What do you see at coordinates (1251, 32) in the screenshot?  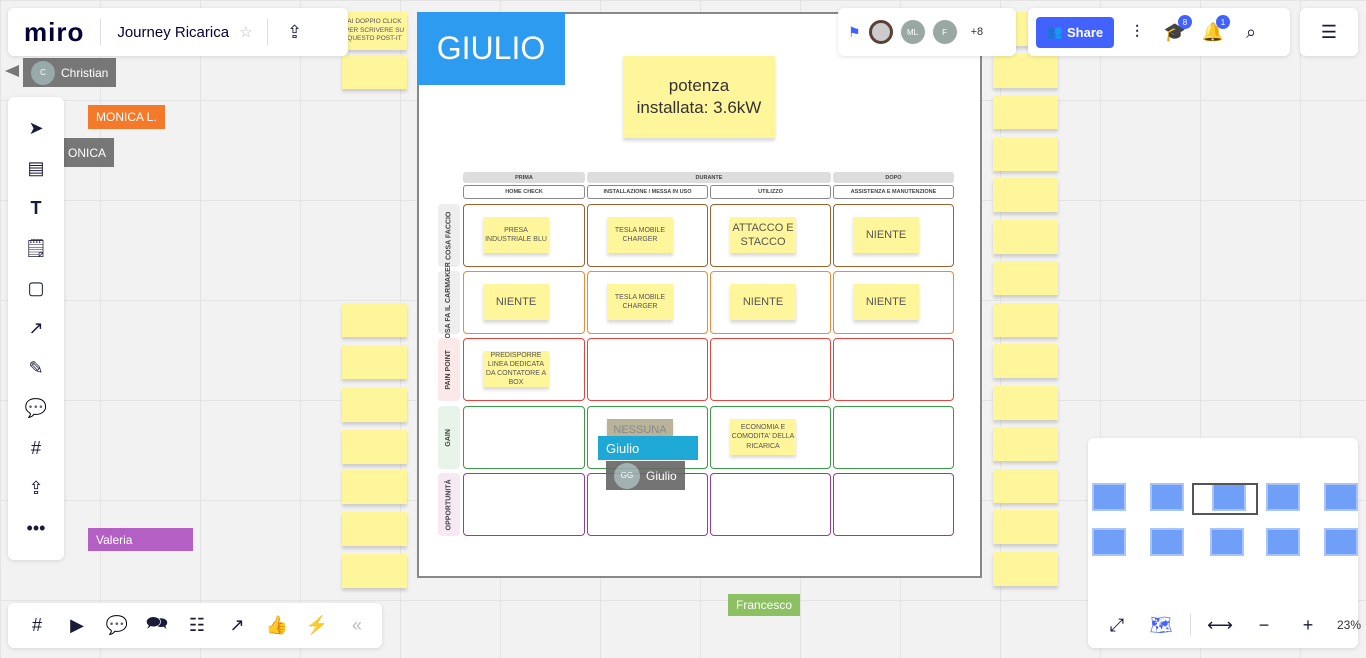 I see `search-icon: ⌕` at bounding box center [1251, 32].